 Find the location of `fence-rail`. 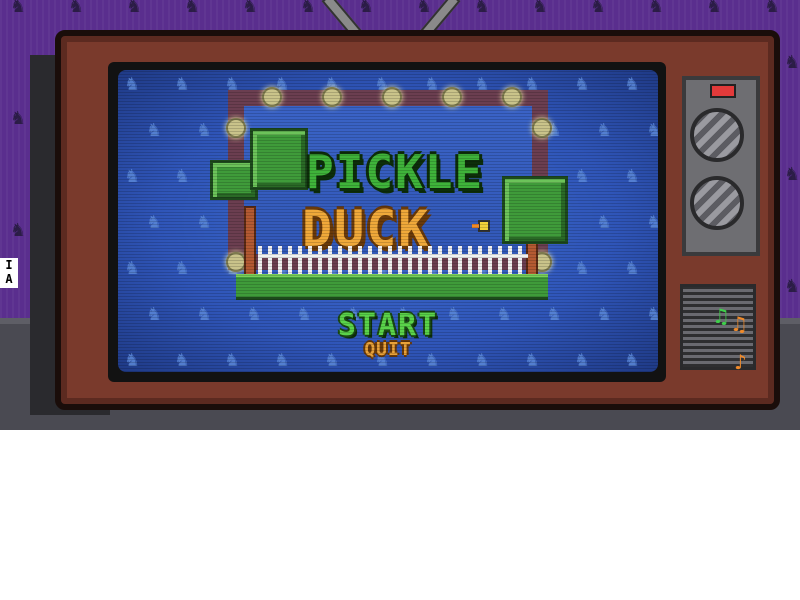

fence-rail is located at coordinates (393, 256).